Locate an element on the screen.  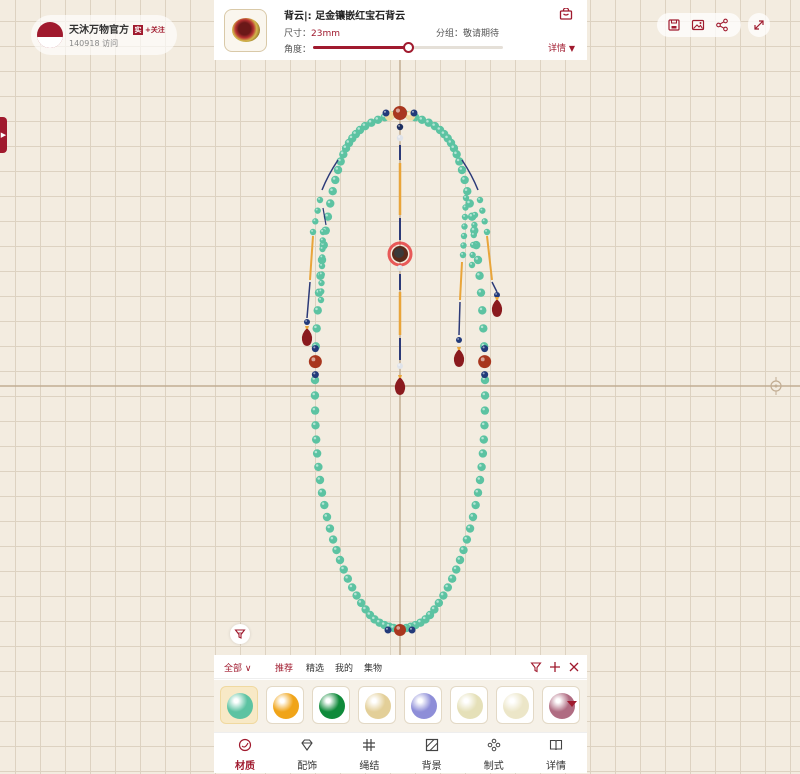
nav-item-2: 绳结 is located at coordinates (369, 753).